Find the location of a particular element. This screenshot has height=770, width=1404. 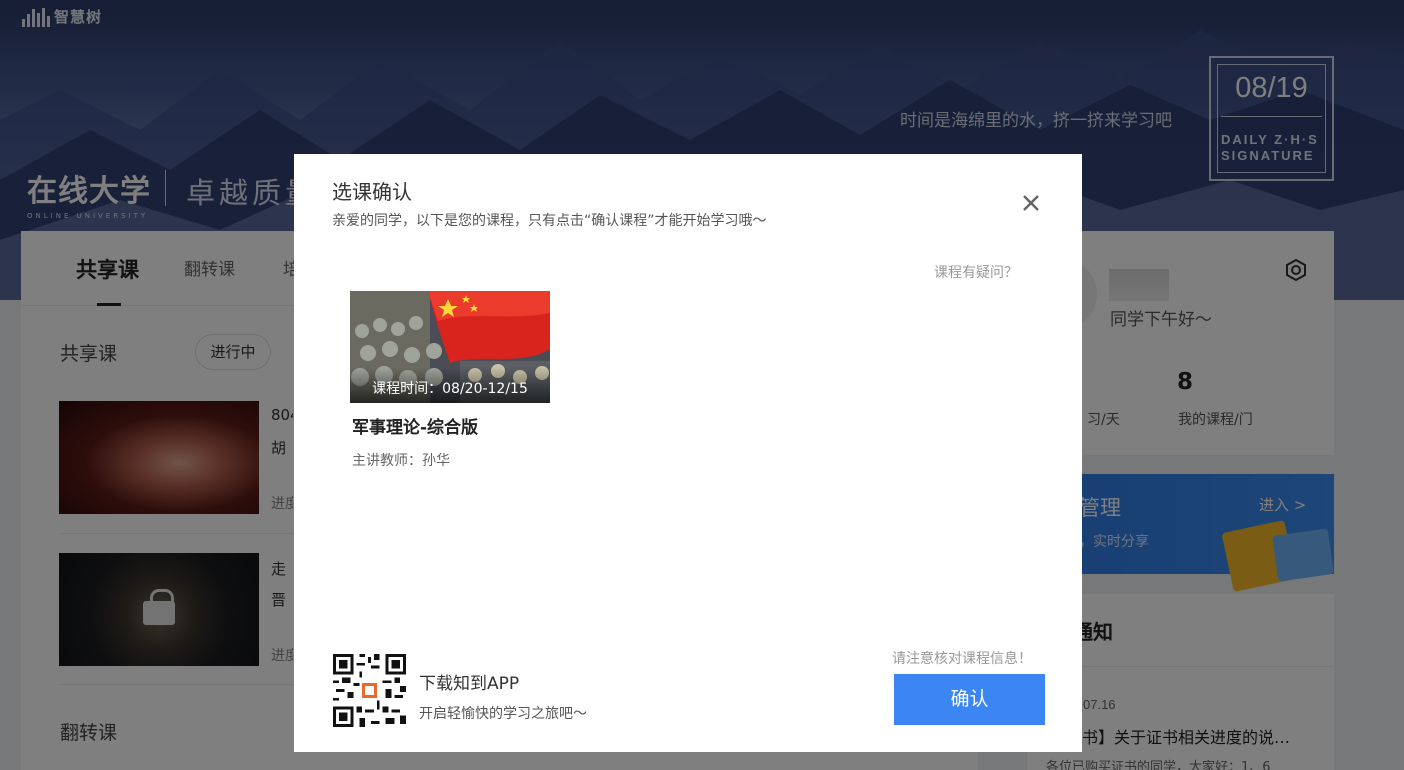

close-icon is located at coordinates (1031, 203).